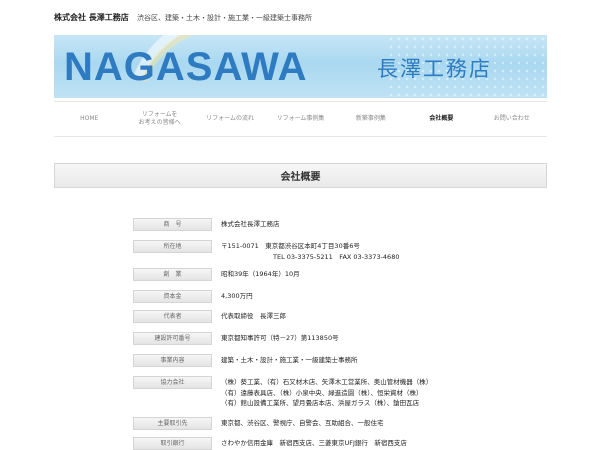 This screenshot has width=600, height=450. I want to click on value-line: 建築・土木・設計・施工業・一級建築士事務所, so click(289, 360).